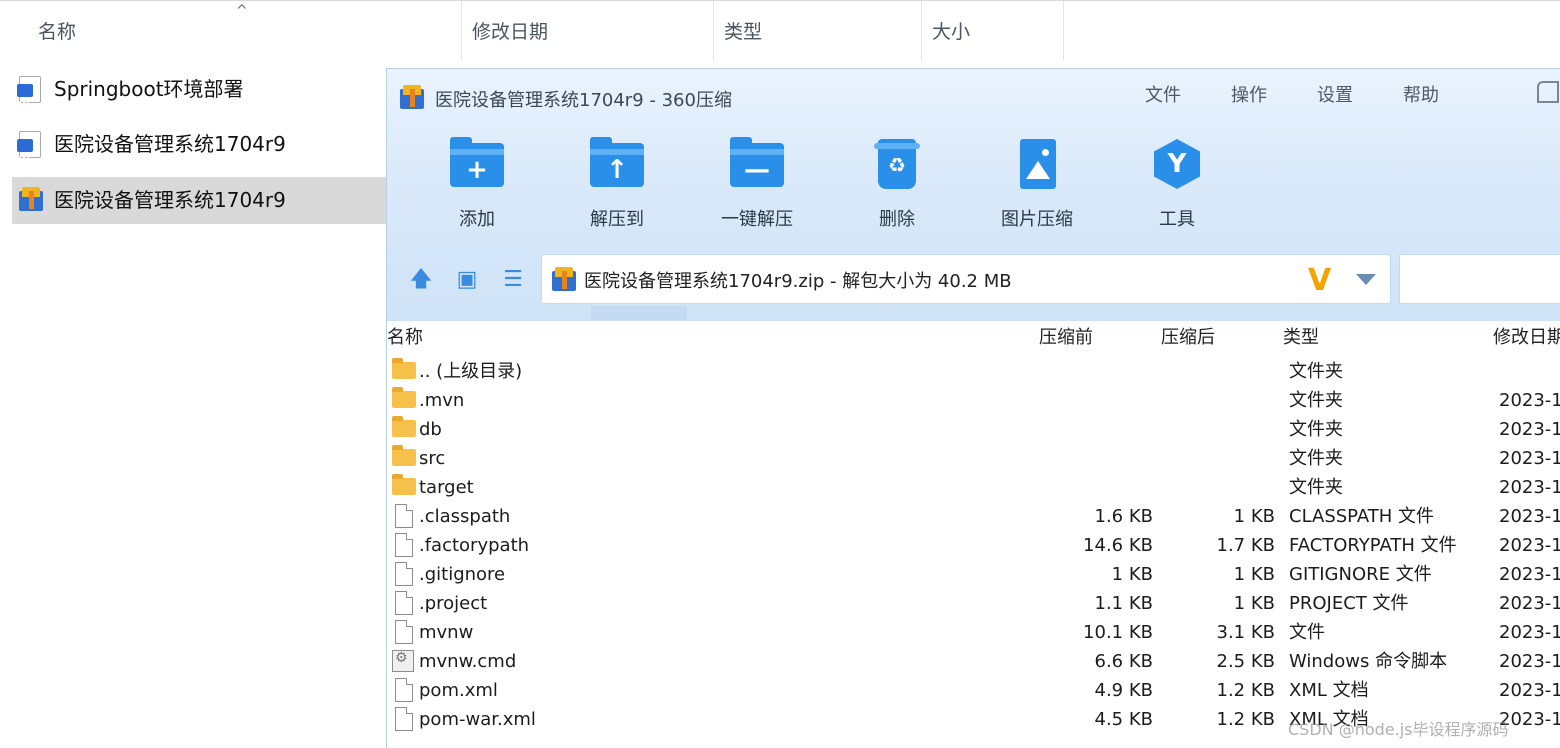 The image size is (1560, 748). What do you see at coordinates (1246, 632) in the screenshot?
I see `row-size-after: 3.1 KB` at bounding box center [1246, 632].